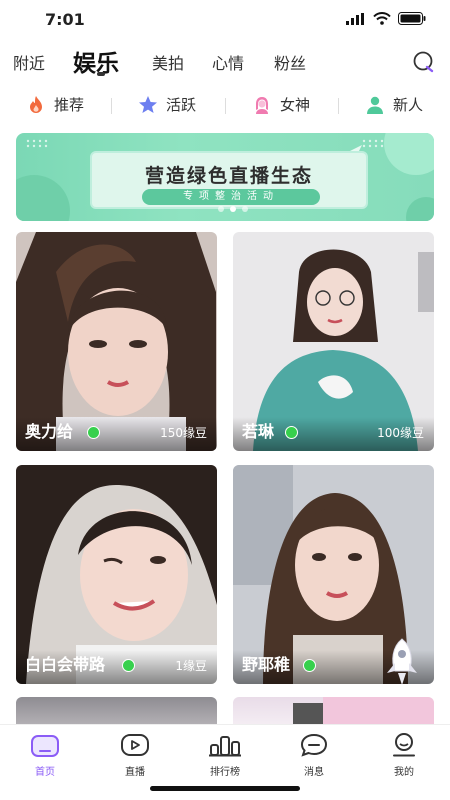 This screenshot has width=450, height=800. Describe the element at coordinates (225, 20) in the screenshot. I see `status-bar: 7:01` at that location.